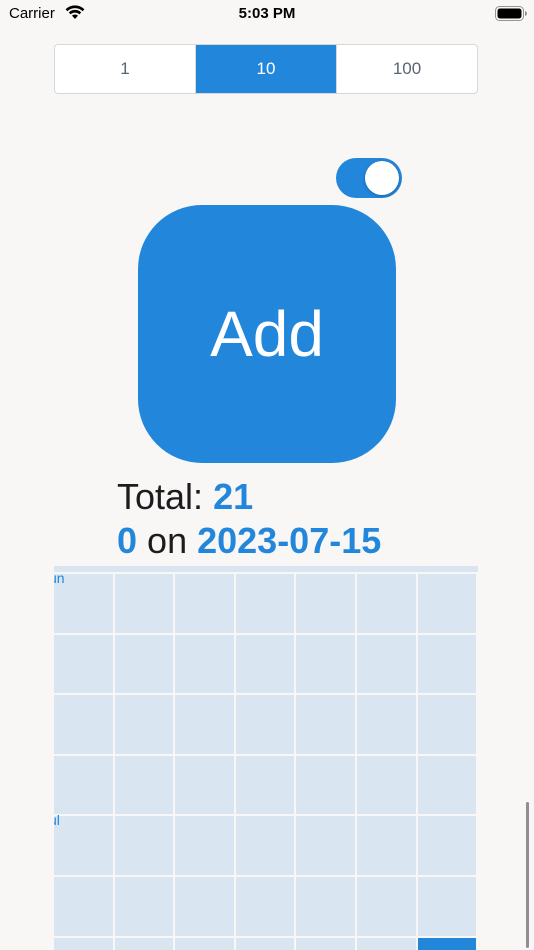 The width and height of the screenshot is (534, 950). Describe the element at coordinates (125, 69) in the screenshot. I see `segment-1: 1` at that location.